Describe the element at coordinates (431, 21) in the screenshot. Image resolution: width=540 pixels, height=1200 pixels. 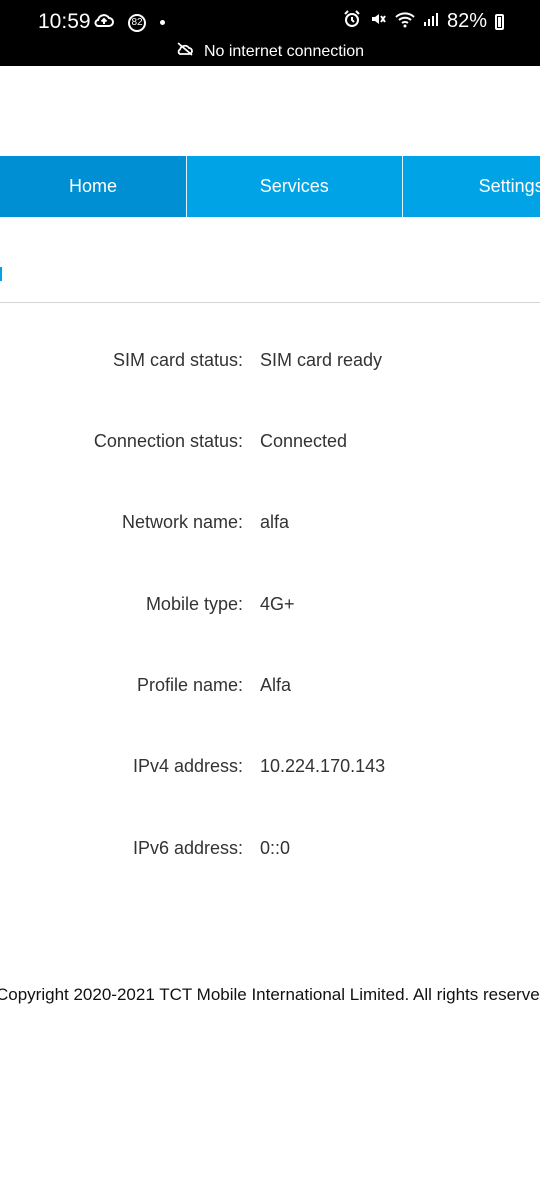
I see `signal-icon` at that location.